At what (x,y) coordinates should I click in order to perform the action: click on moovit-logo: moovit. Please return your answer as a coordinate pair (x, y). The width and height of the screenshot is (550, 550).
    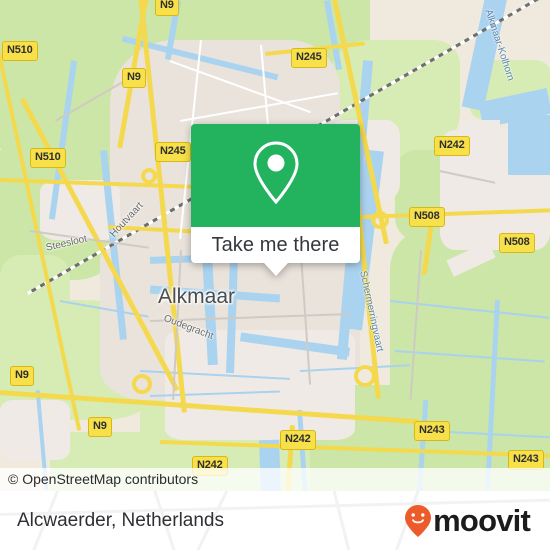
    Looking at the image, I should click on (467, 520).